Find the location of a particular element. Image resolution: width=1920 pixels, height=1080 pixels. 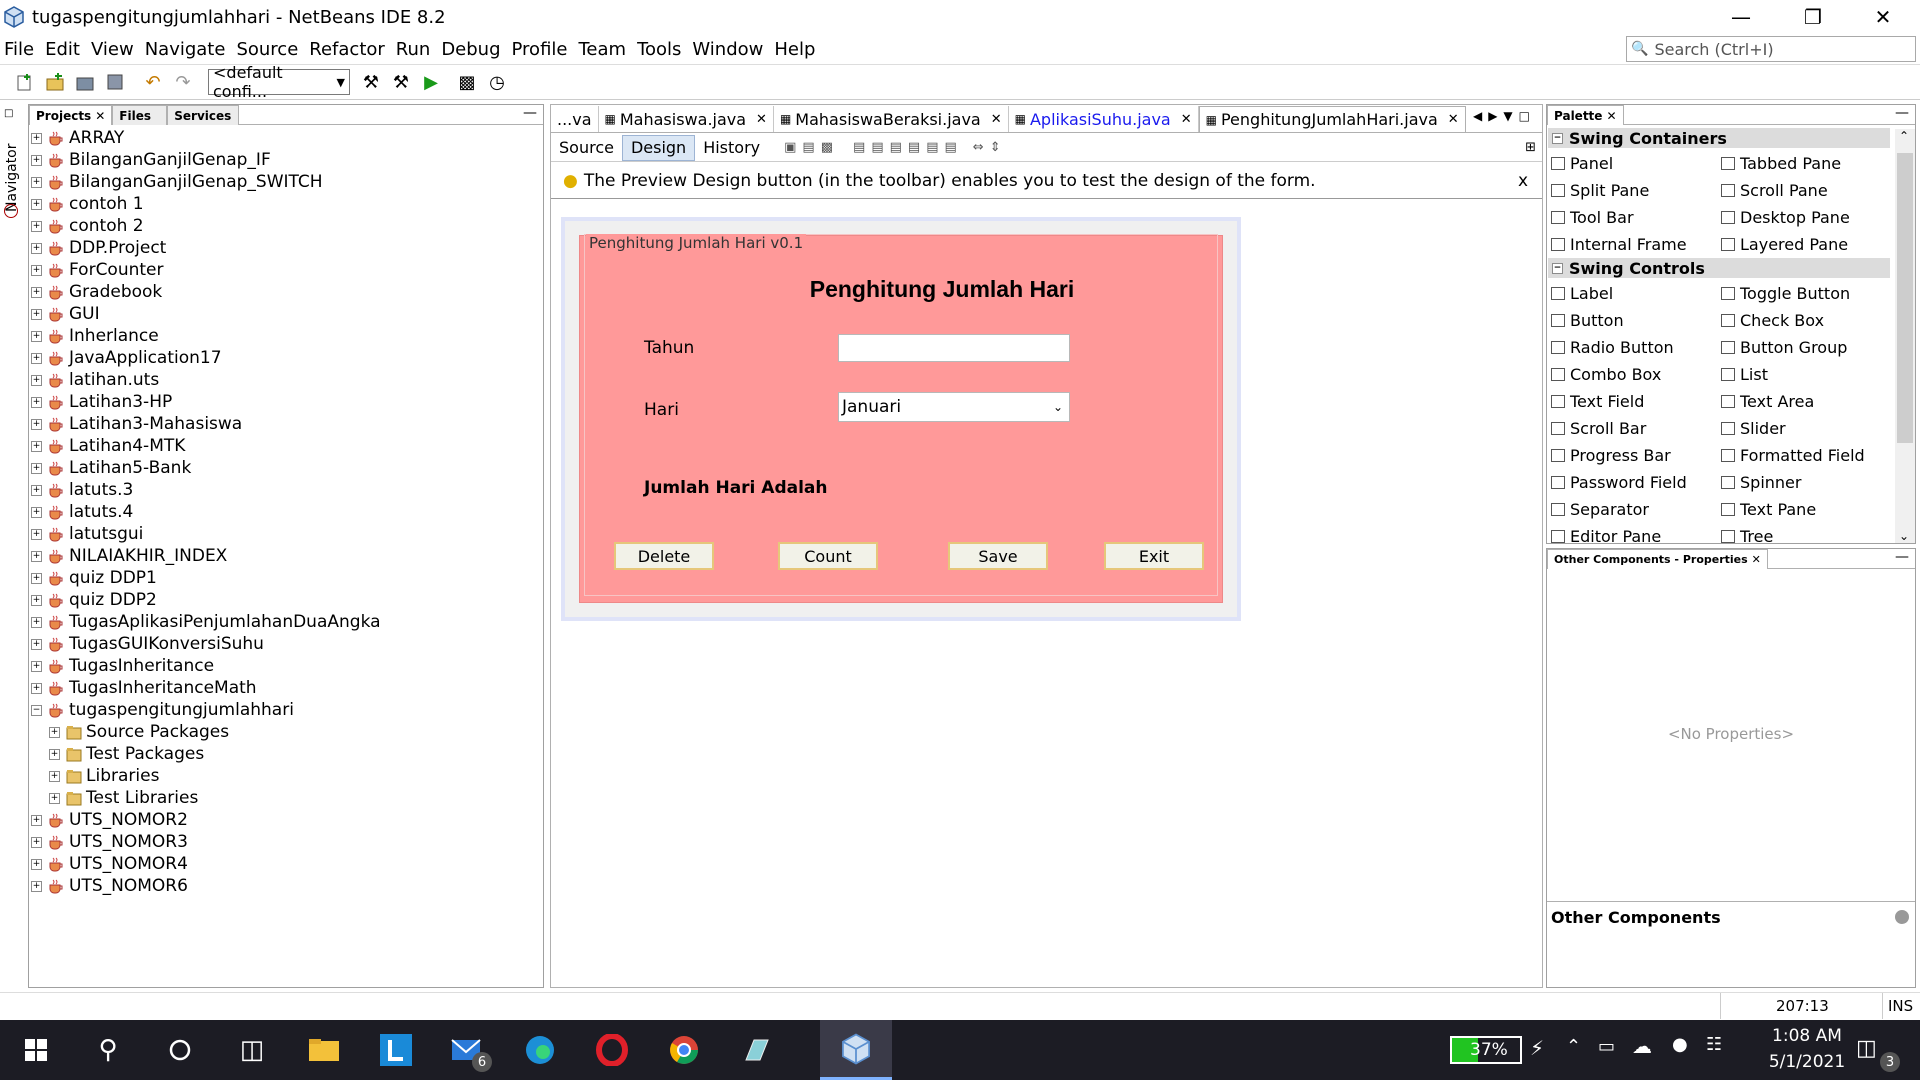

resize-horizontal-icon: ⇔ is located at coordinates (978, 147).